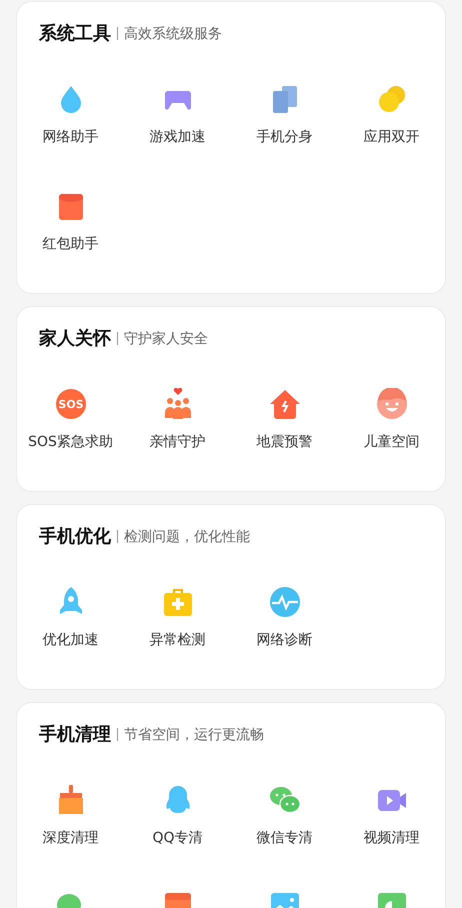 This screenshot has width=462, height=908. Describe the element at coordinates (75, 34) in the screenshot. I see `section-title: 系统工具` at that location.